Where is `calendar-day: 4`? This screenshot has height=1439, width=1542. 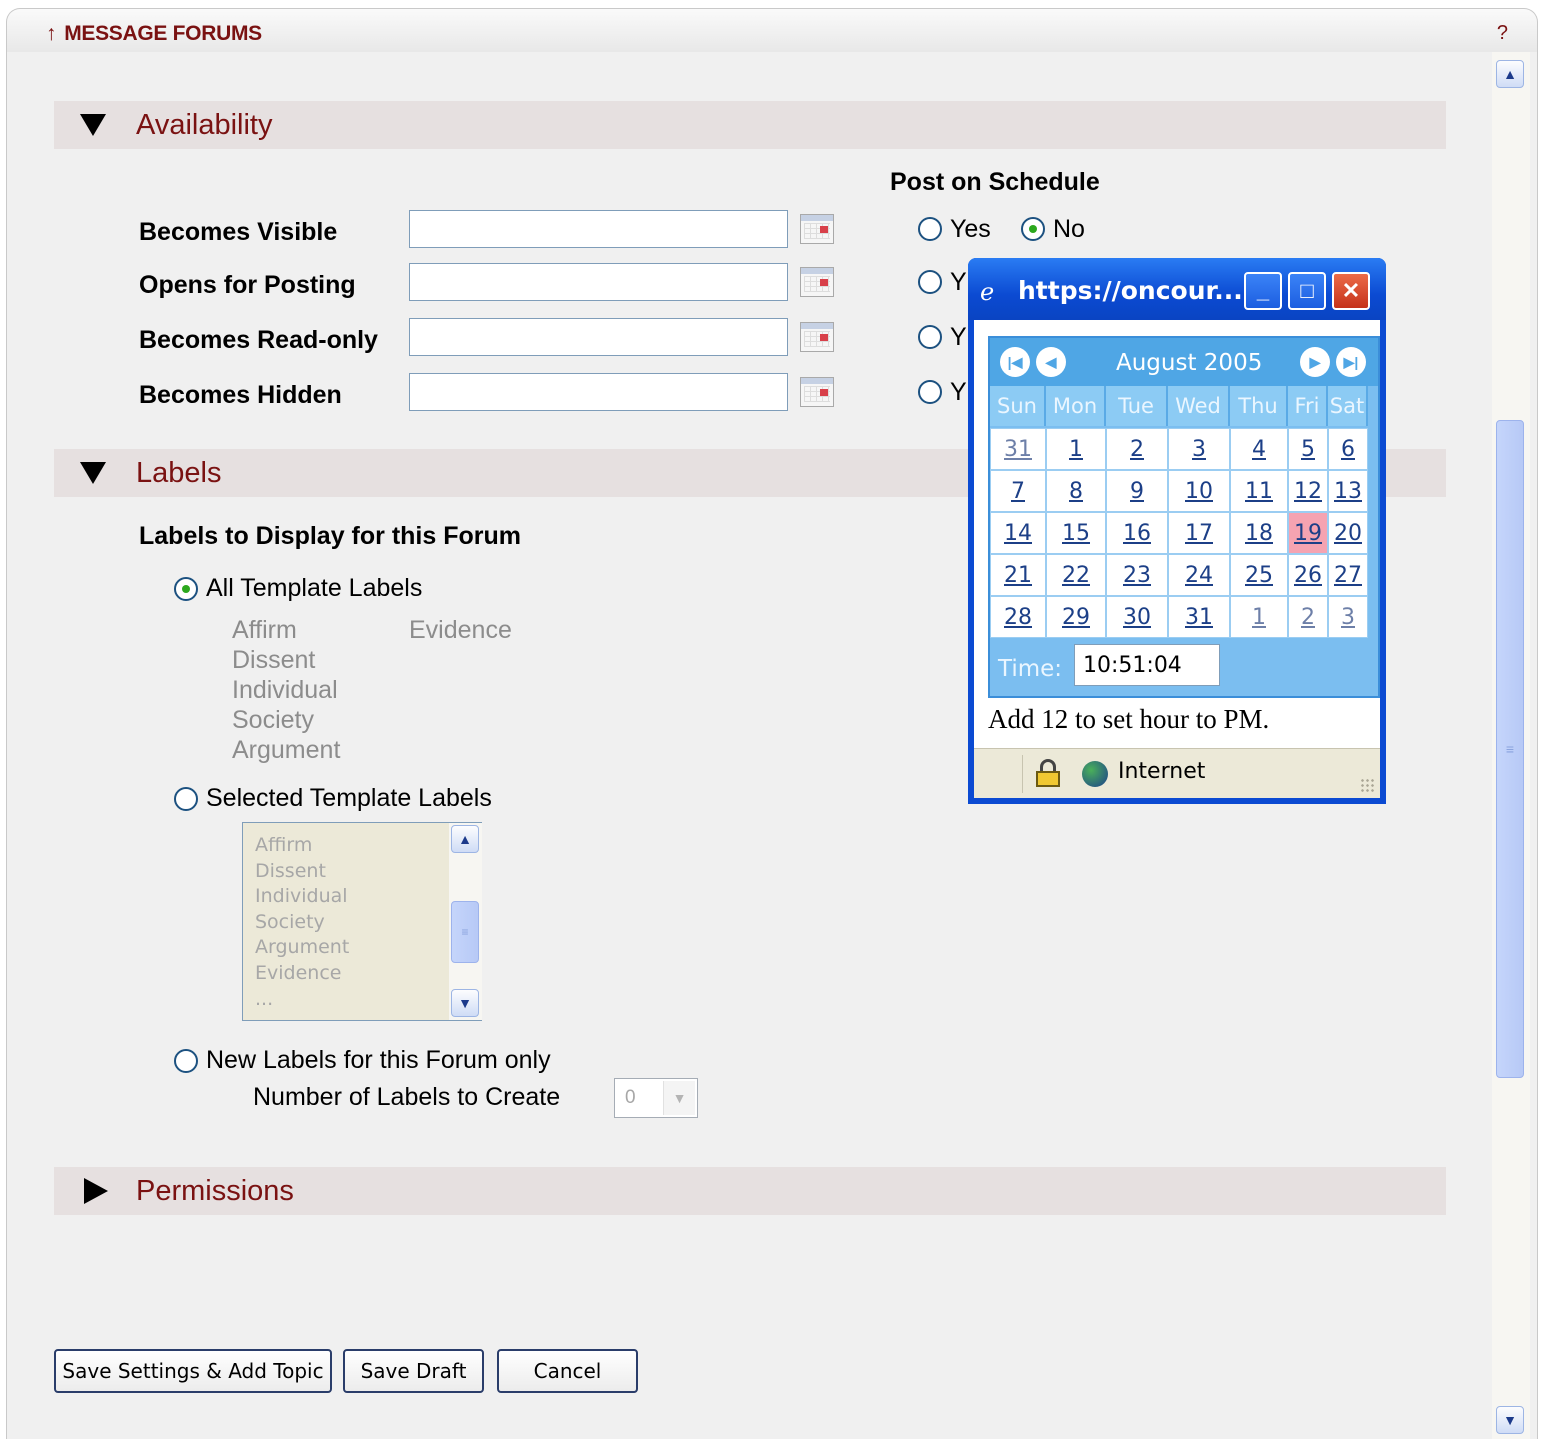 calendar-day: 4 is located at coordinates (1259, 449).